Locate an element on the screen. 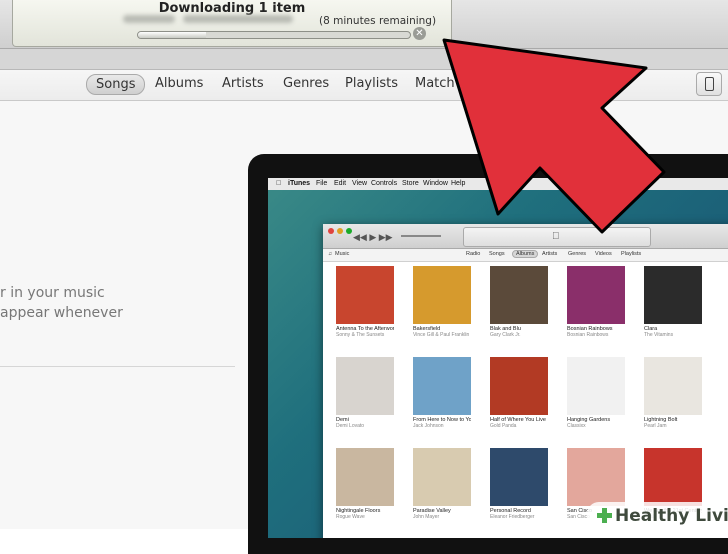 The image size is (728, 554). close-icon: ✕ is located at coordinates (419, 33).